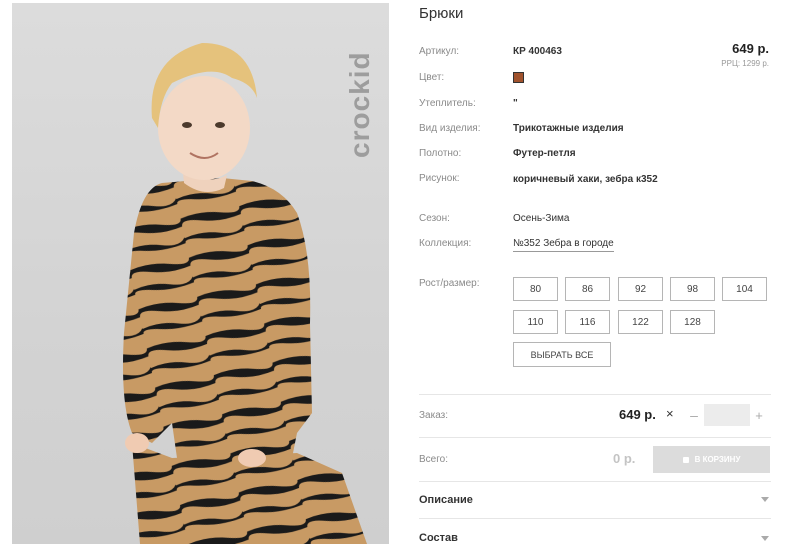  I want to click on quantity-decrement-button: –, so click(694, 415).